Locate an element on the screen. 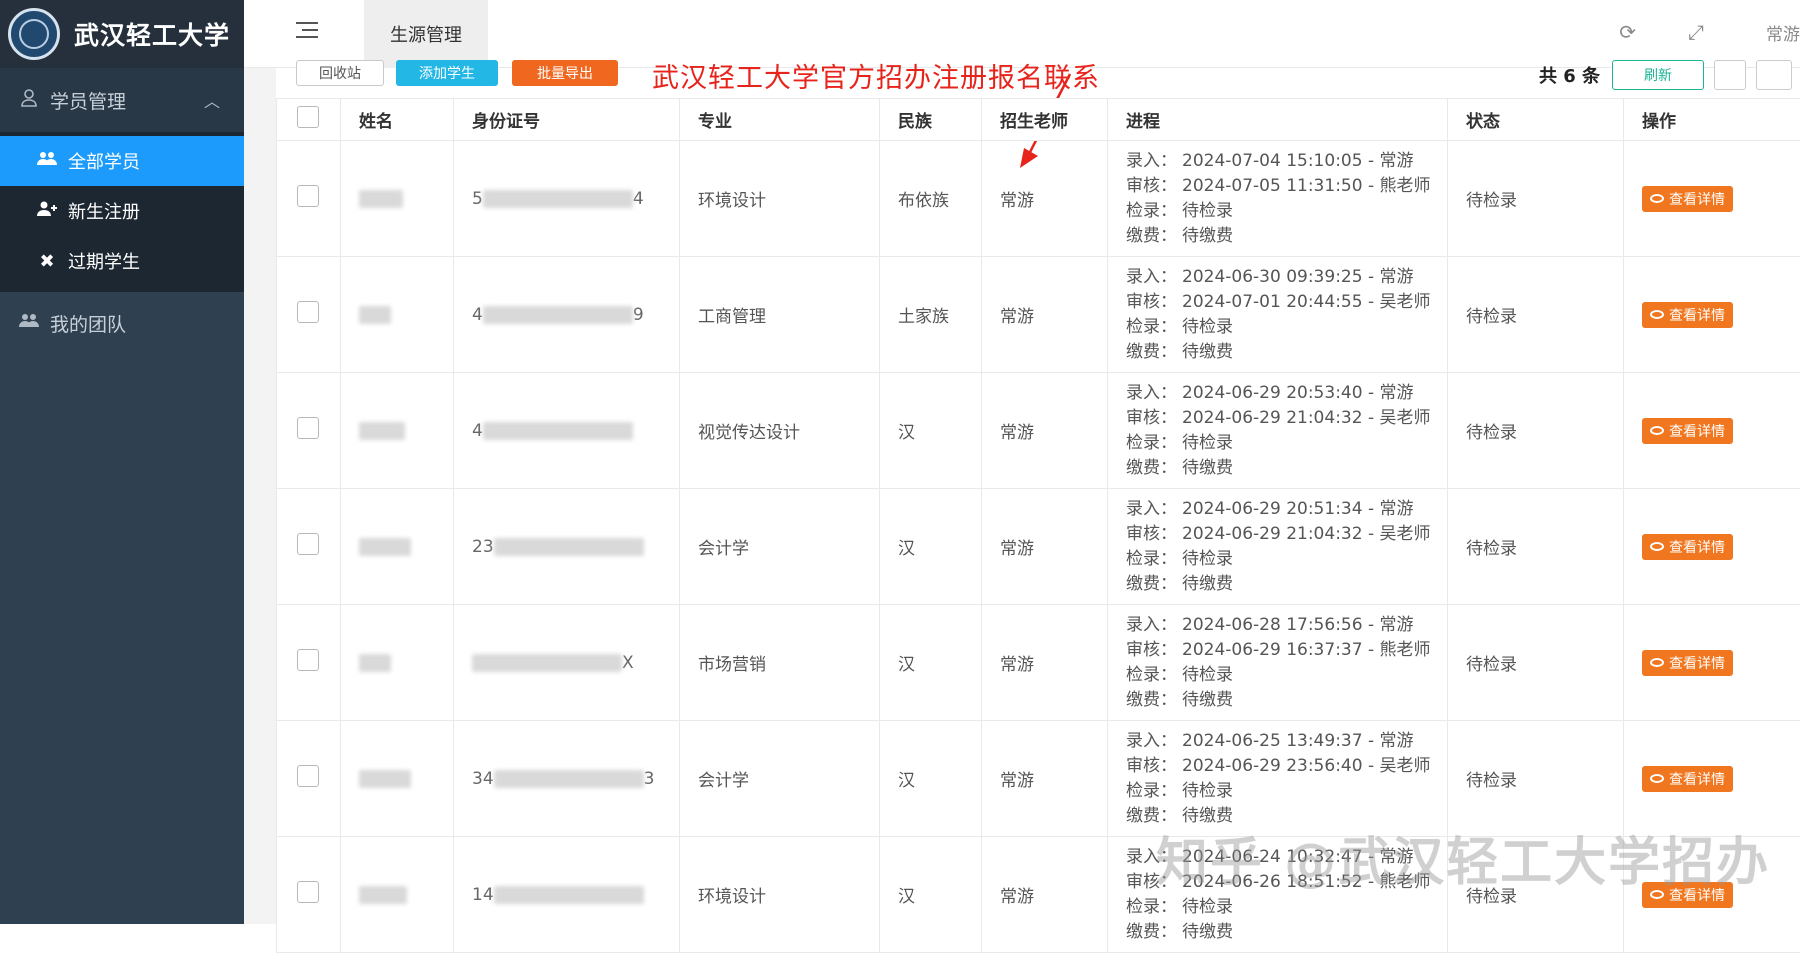 This screenshot has width=1800, height=953. sidebar-item-expired-students: ✖ 过期学生 is located at coordinates (122, 261).